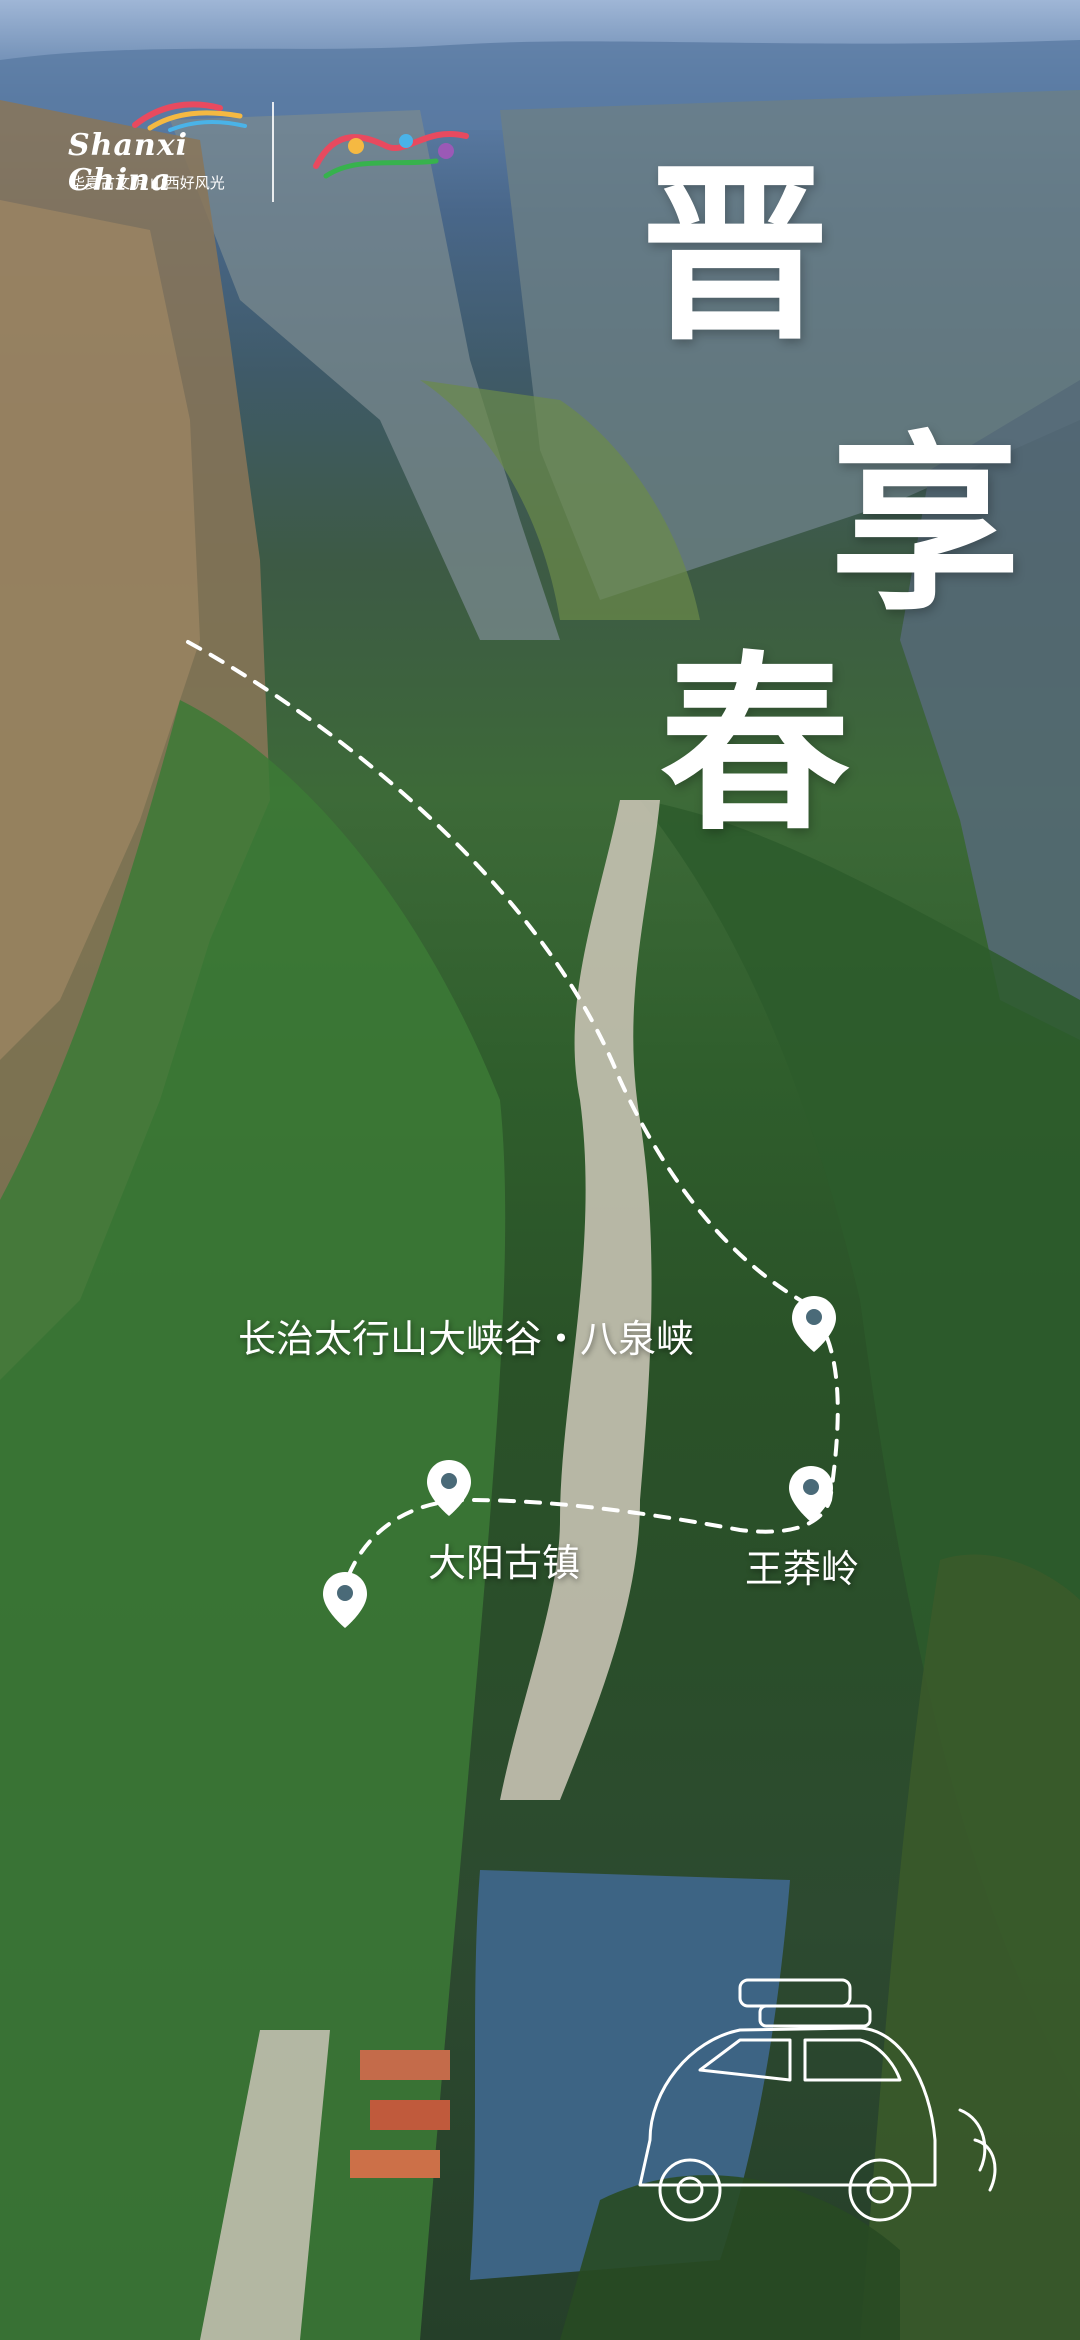 The width and height of the screenshot is (1080, 2340). I want to click on shanxi-china-logo: Shanxi China 华夏古文明 山西好风光, so click(155, 151).